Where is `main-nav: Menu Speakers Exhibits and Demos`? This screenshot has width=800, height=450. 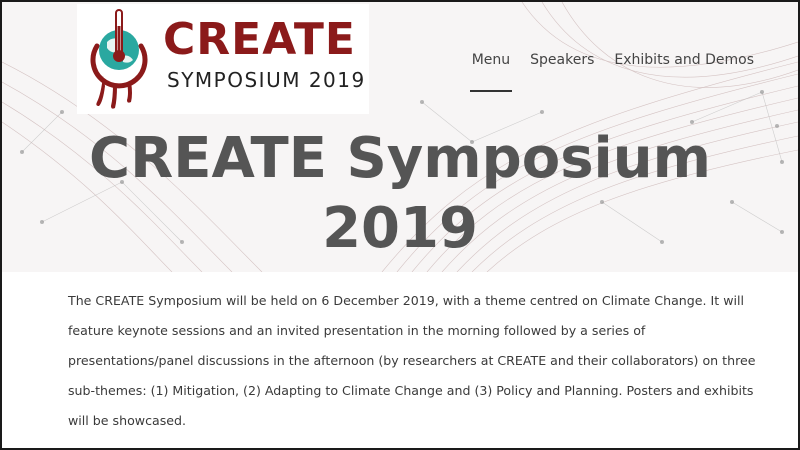
main-nav: Menu Speakers Exhibits and Demos is located at coordinates (611, 72).